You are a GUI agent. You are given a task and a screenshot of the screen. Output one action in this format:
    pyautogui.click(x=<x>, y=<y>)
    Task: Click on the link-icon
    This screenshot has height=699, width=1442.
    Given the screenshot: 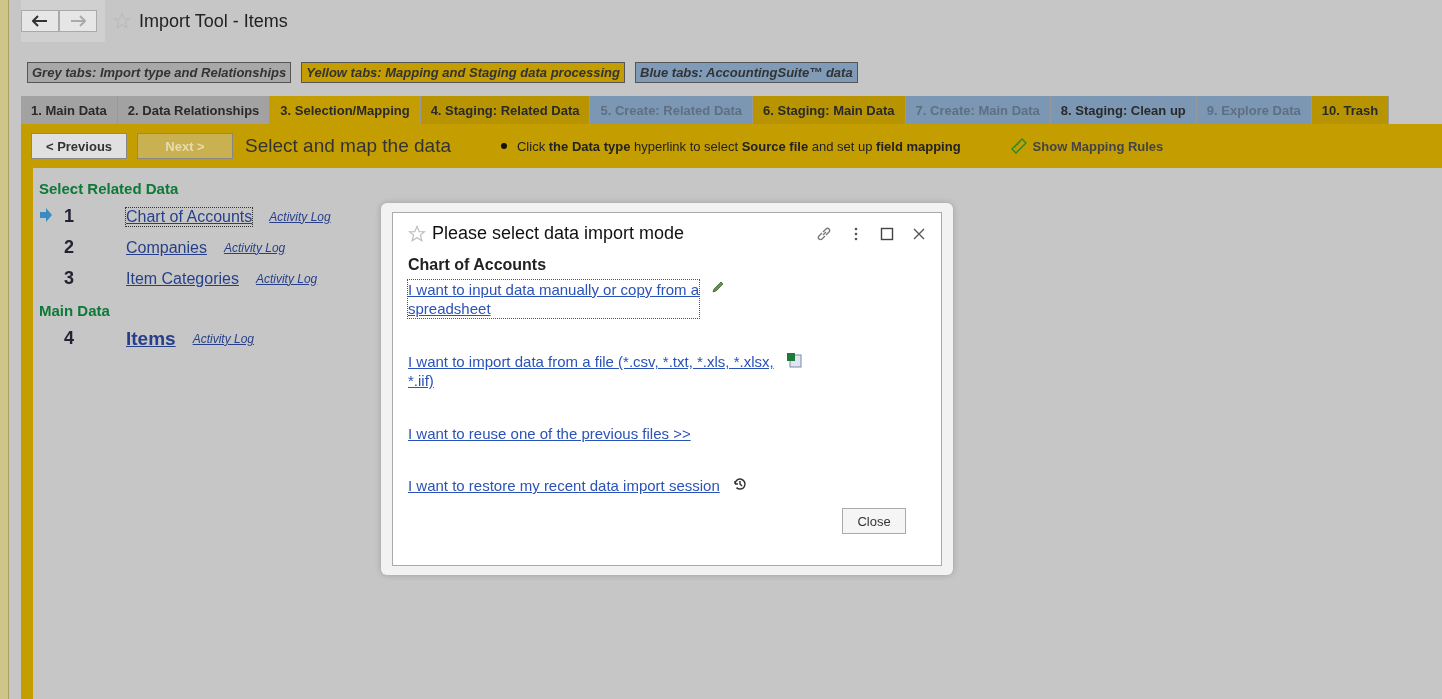 What is the action you would take?
    pyautogui.click(x=824, y=233)
    